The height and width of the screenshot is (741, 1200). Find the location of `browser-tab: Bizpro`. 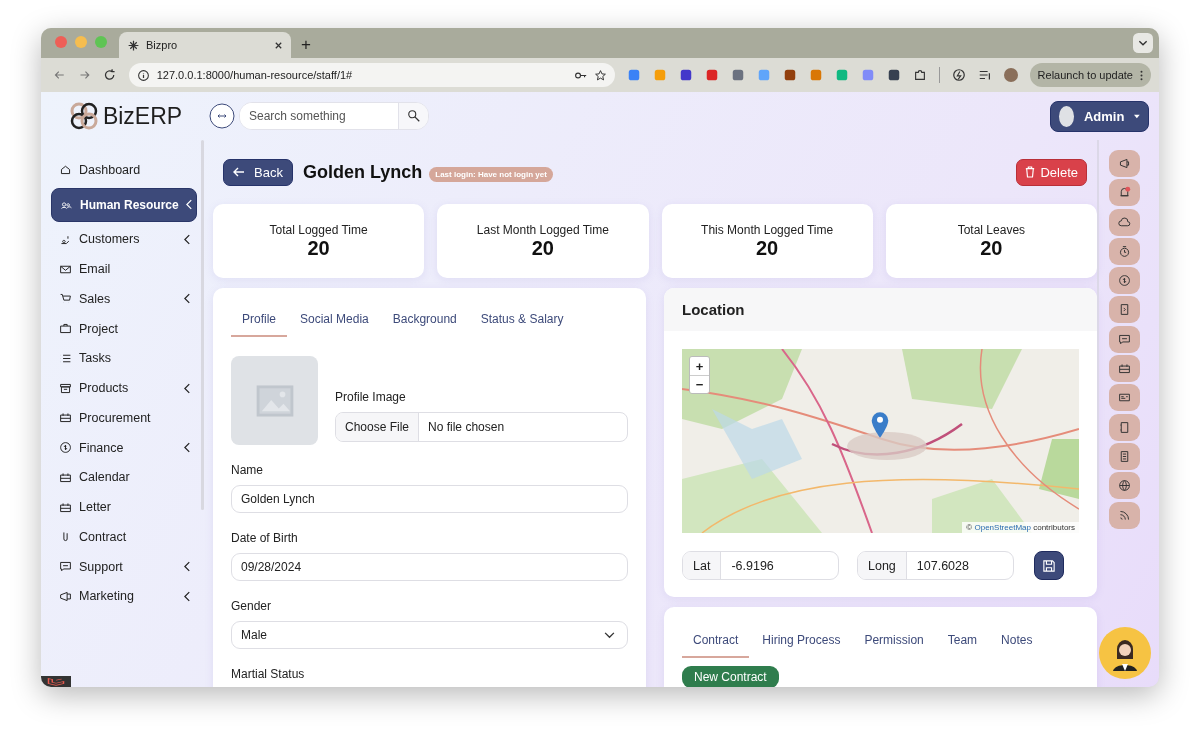

browser-tab: Bizpro is located at coordinates (205, 45).